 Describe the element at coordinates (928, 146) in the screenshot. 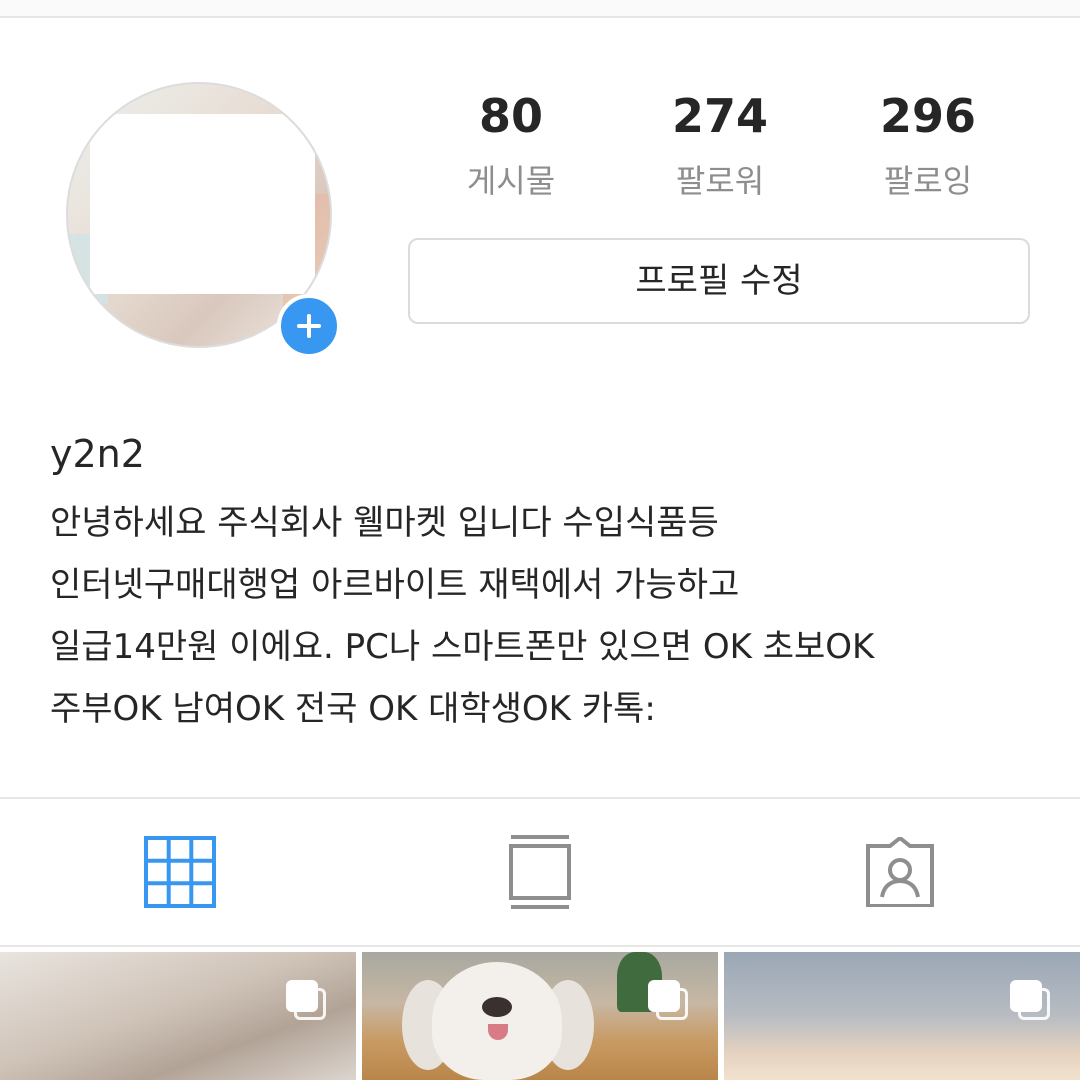

I see `stat-following: 296 팔로잉` at that location.